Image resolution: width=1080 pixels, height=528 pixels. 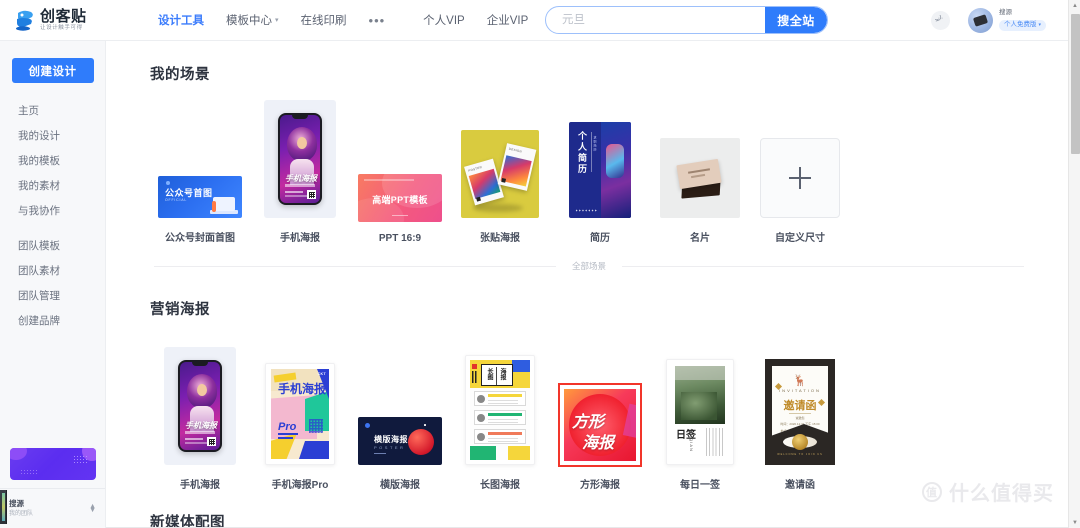 I want to click on nav-label: 企业VIP, so click(x=507, y=21).